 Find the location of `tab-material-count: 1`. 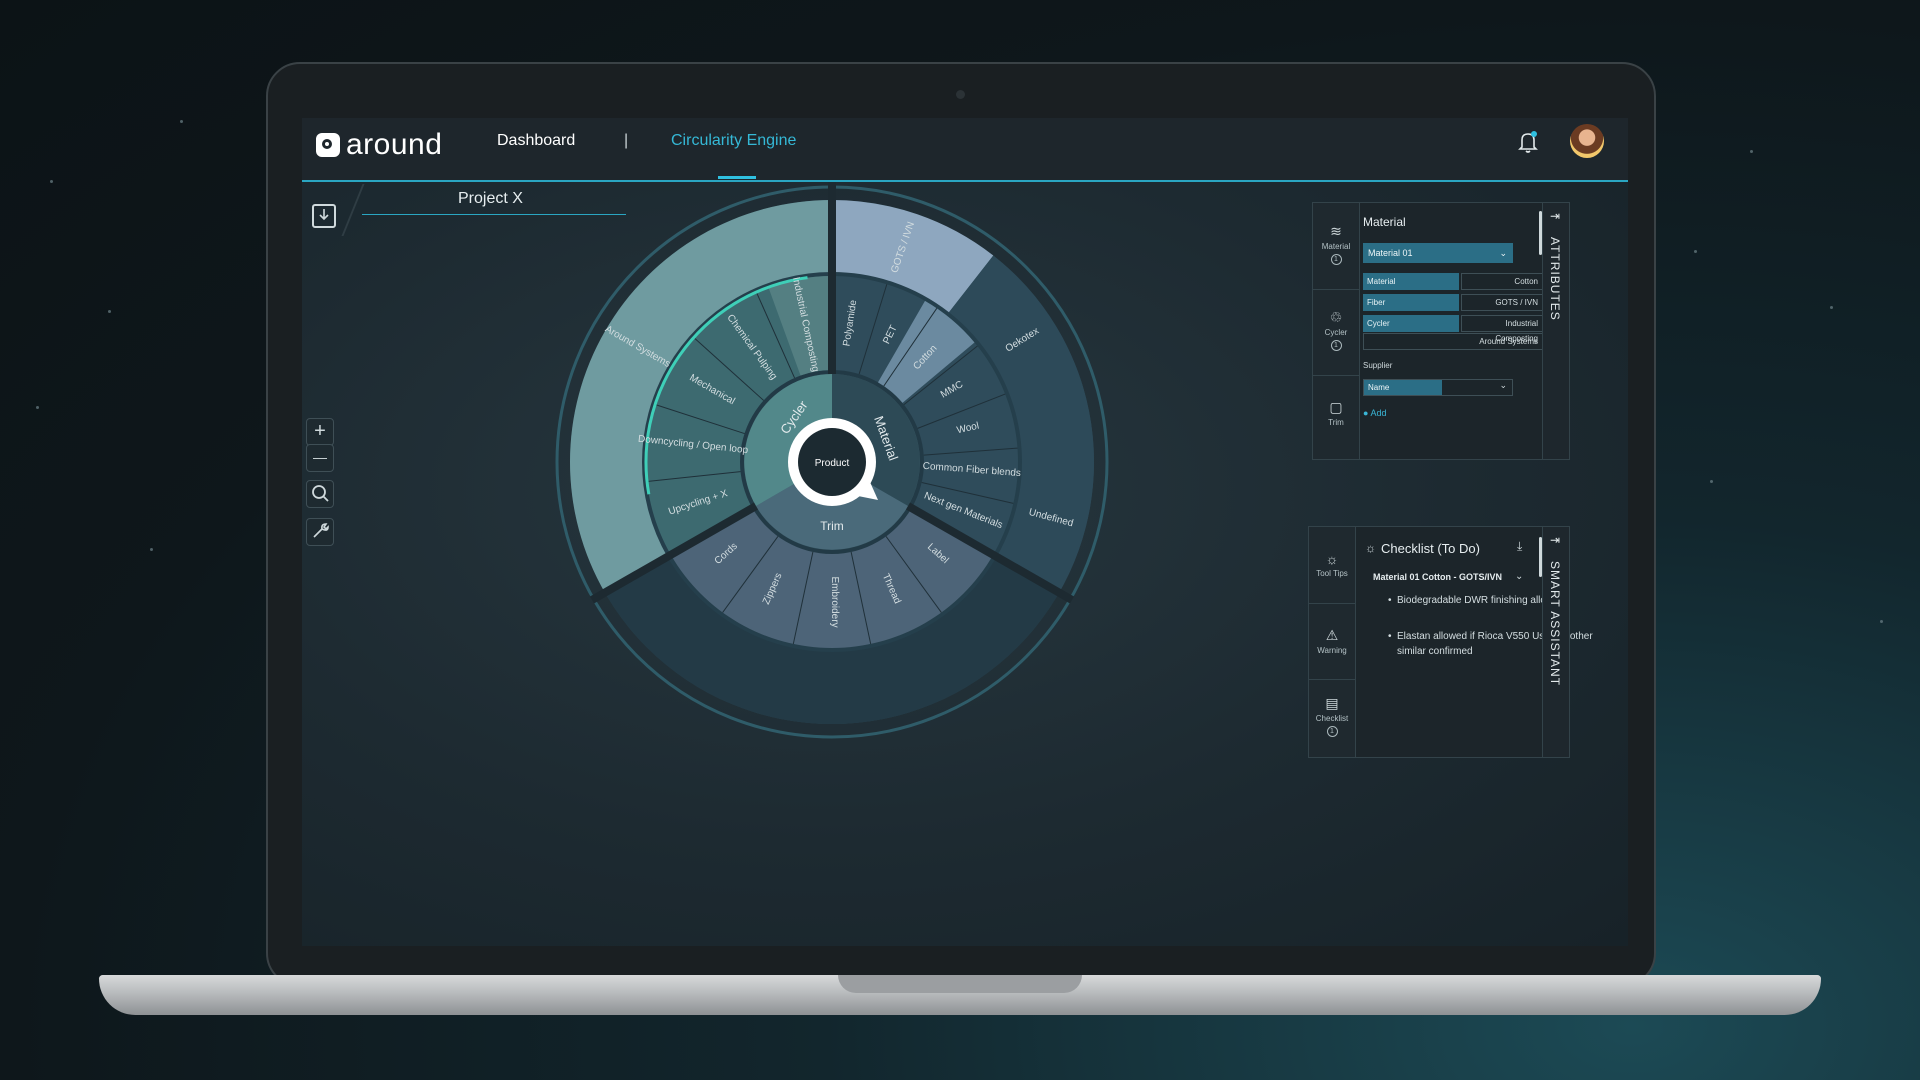

tab-material-count: 1 is located at coordinates (1336, 259).